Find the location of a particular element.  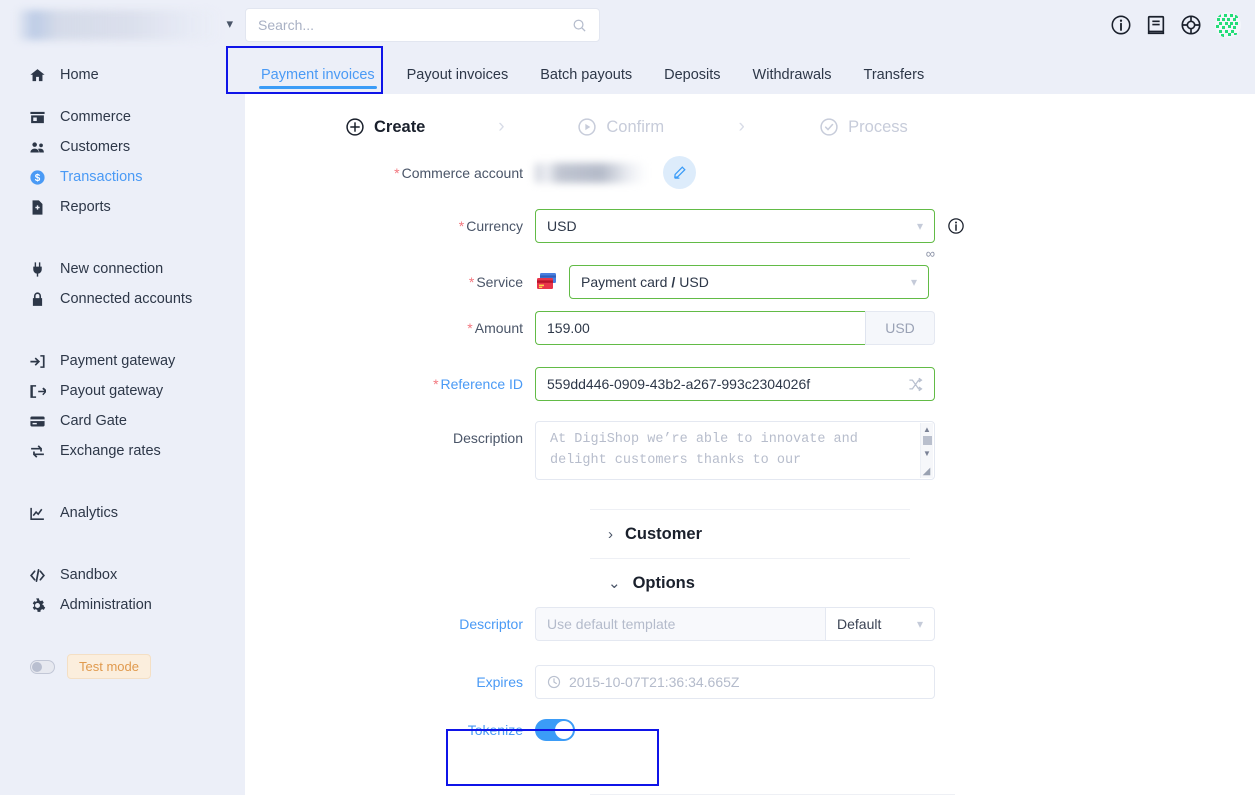

sidebar-item-label: Payout gateway is located at coordinates (112, 391).